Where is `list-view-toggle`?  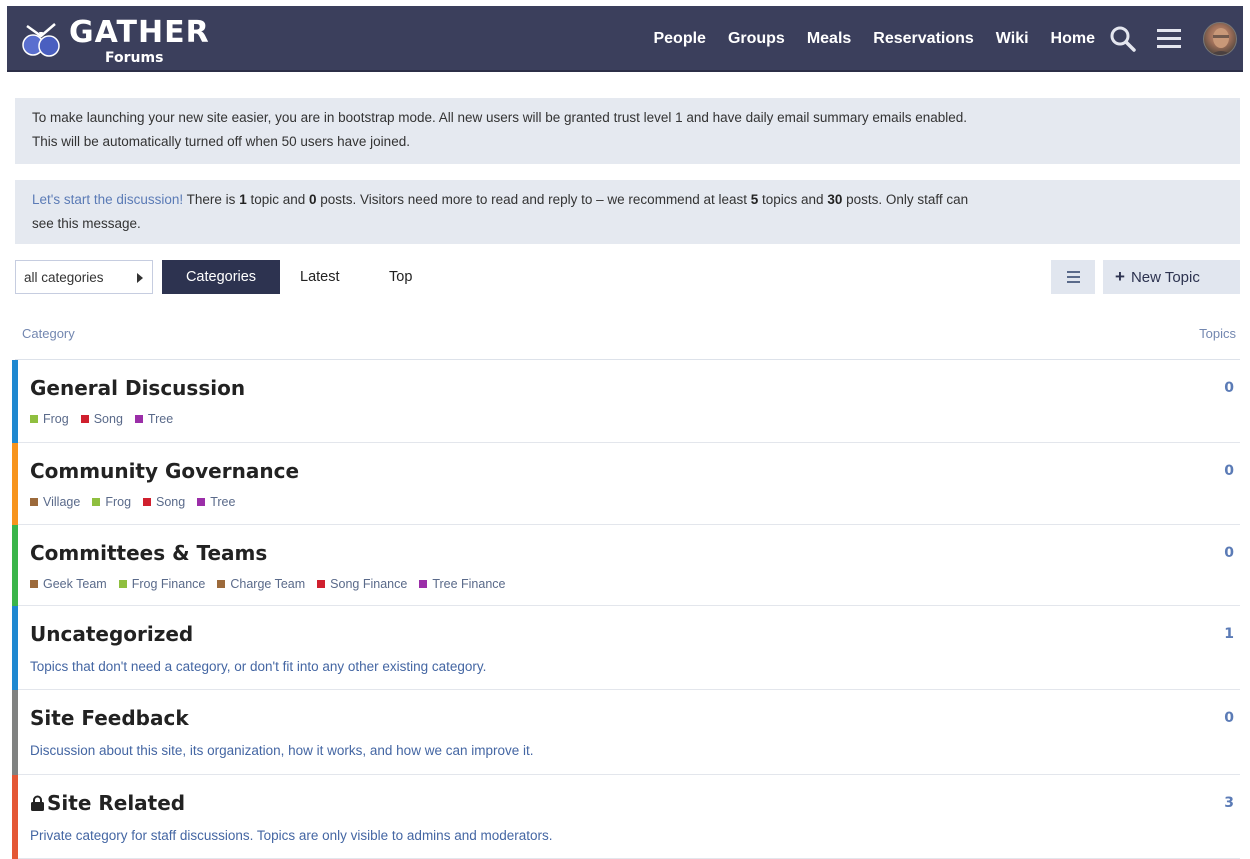
list-view-toggle is located at coordinates (1073, 277).